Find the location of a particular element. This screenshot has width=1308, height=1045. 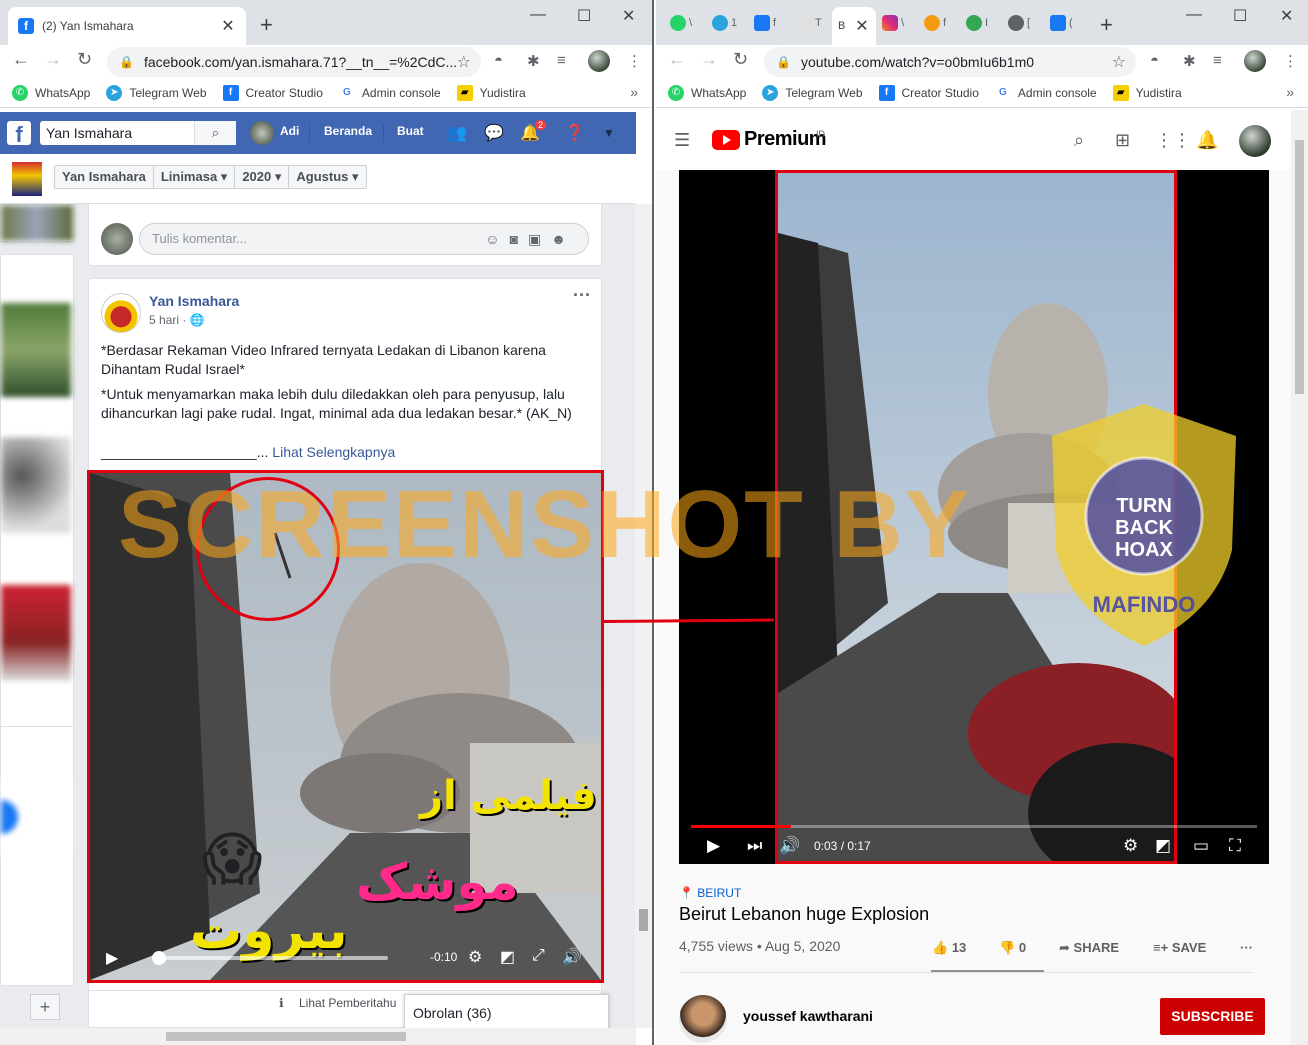

tab-web: [ is located at coordinates (1019, 23).